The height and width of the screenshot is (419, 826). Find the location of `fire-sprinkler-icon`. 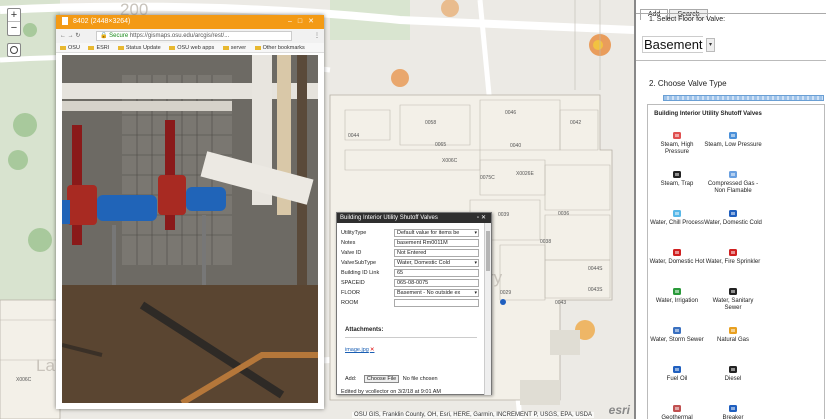

fire-sprinkler-icon is located at coordinates (733, 252).